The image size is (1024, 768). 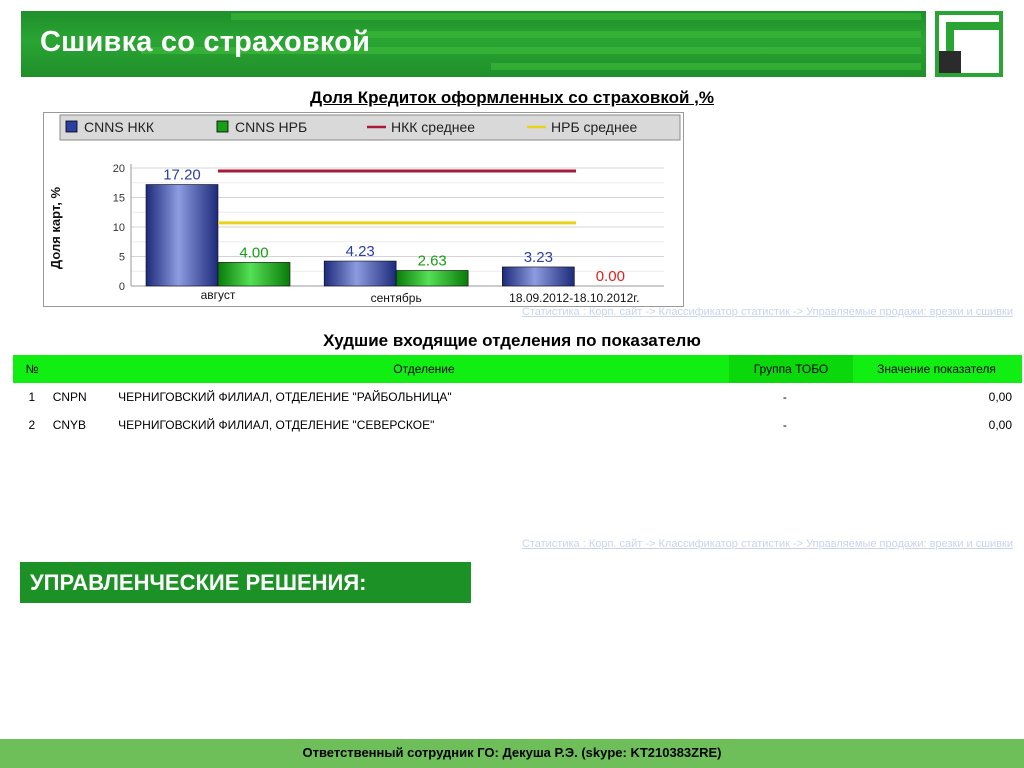 I want to click on y-tick-label: 15, so click(x=119, y=199).